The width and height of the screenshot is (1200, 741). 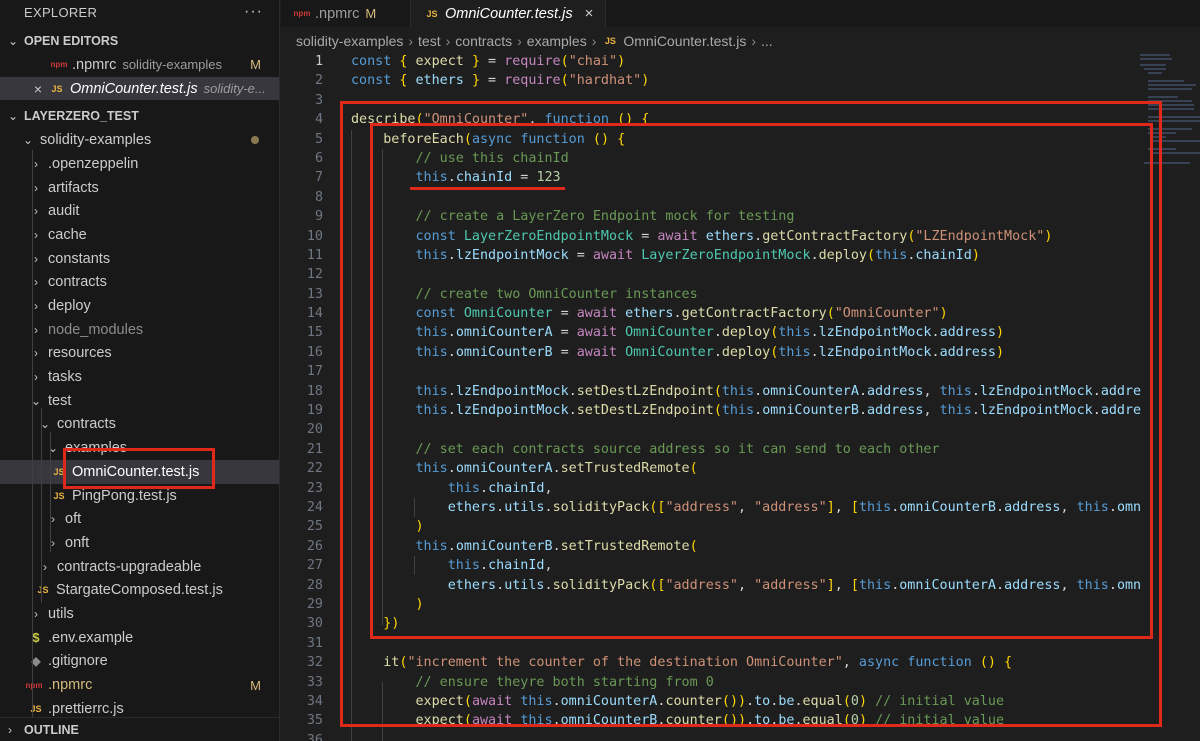 I want to click on open-editors-section: ⌄ OPEN EDITORS, so click(x=139, y=41).